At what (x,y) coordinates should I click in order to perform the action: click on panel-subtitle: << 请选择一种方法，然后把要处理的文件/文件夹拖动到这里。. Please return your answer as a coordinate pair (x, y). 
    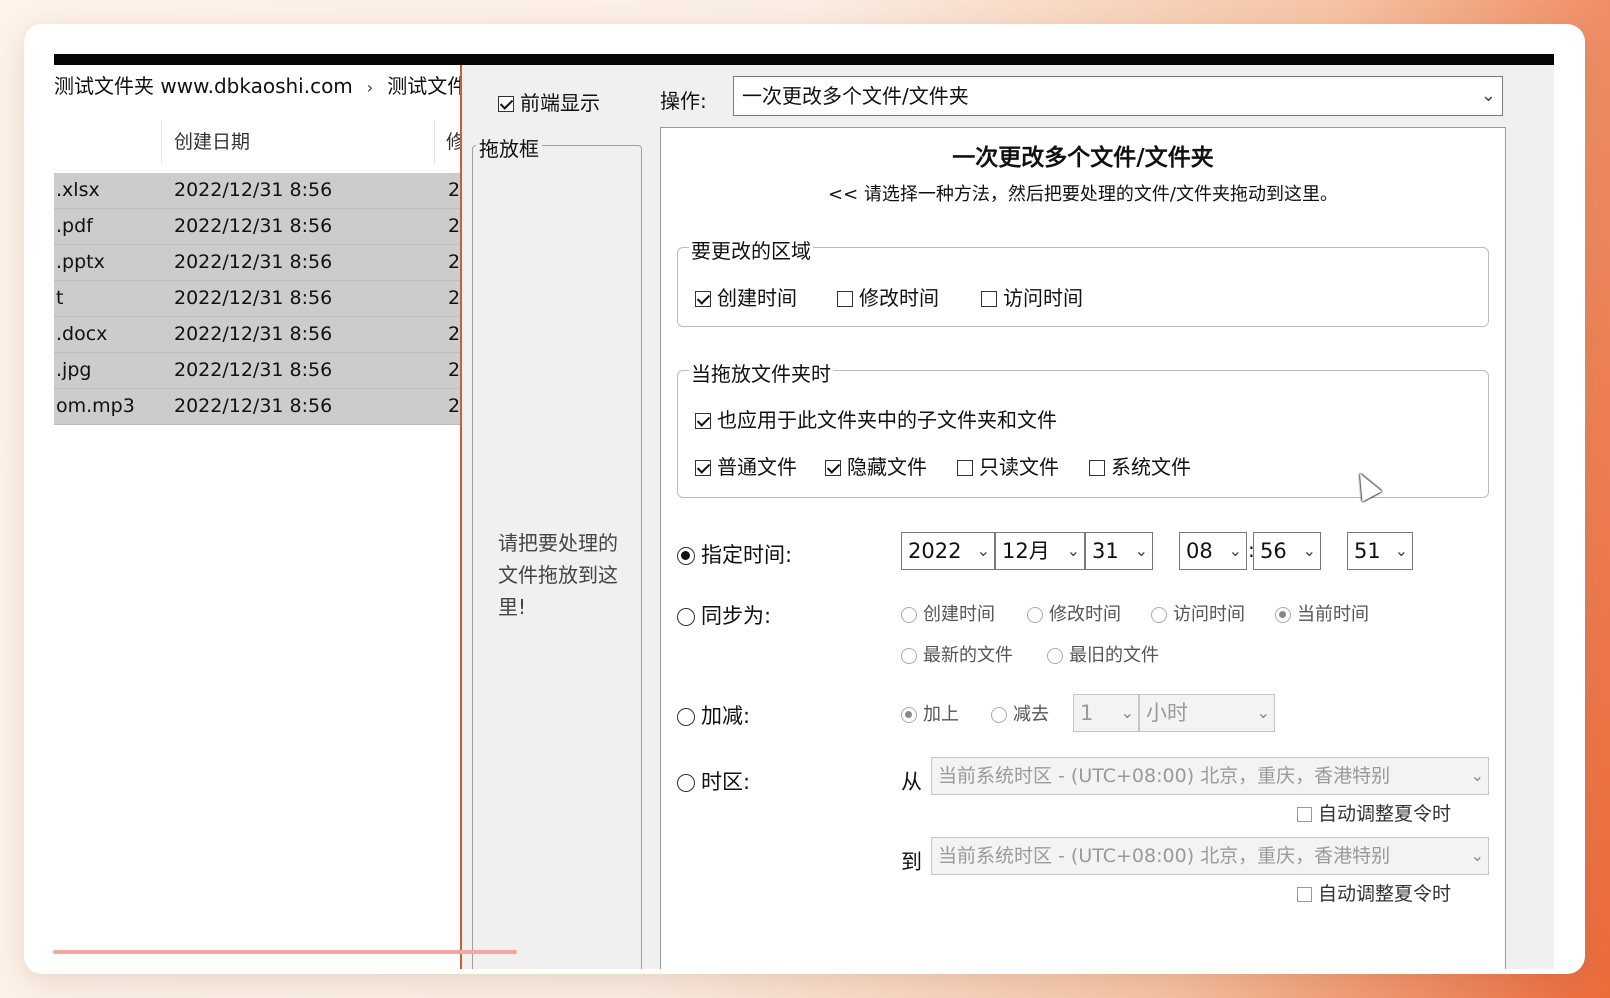
    Looking at the image, I should click on (1083, 194).